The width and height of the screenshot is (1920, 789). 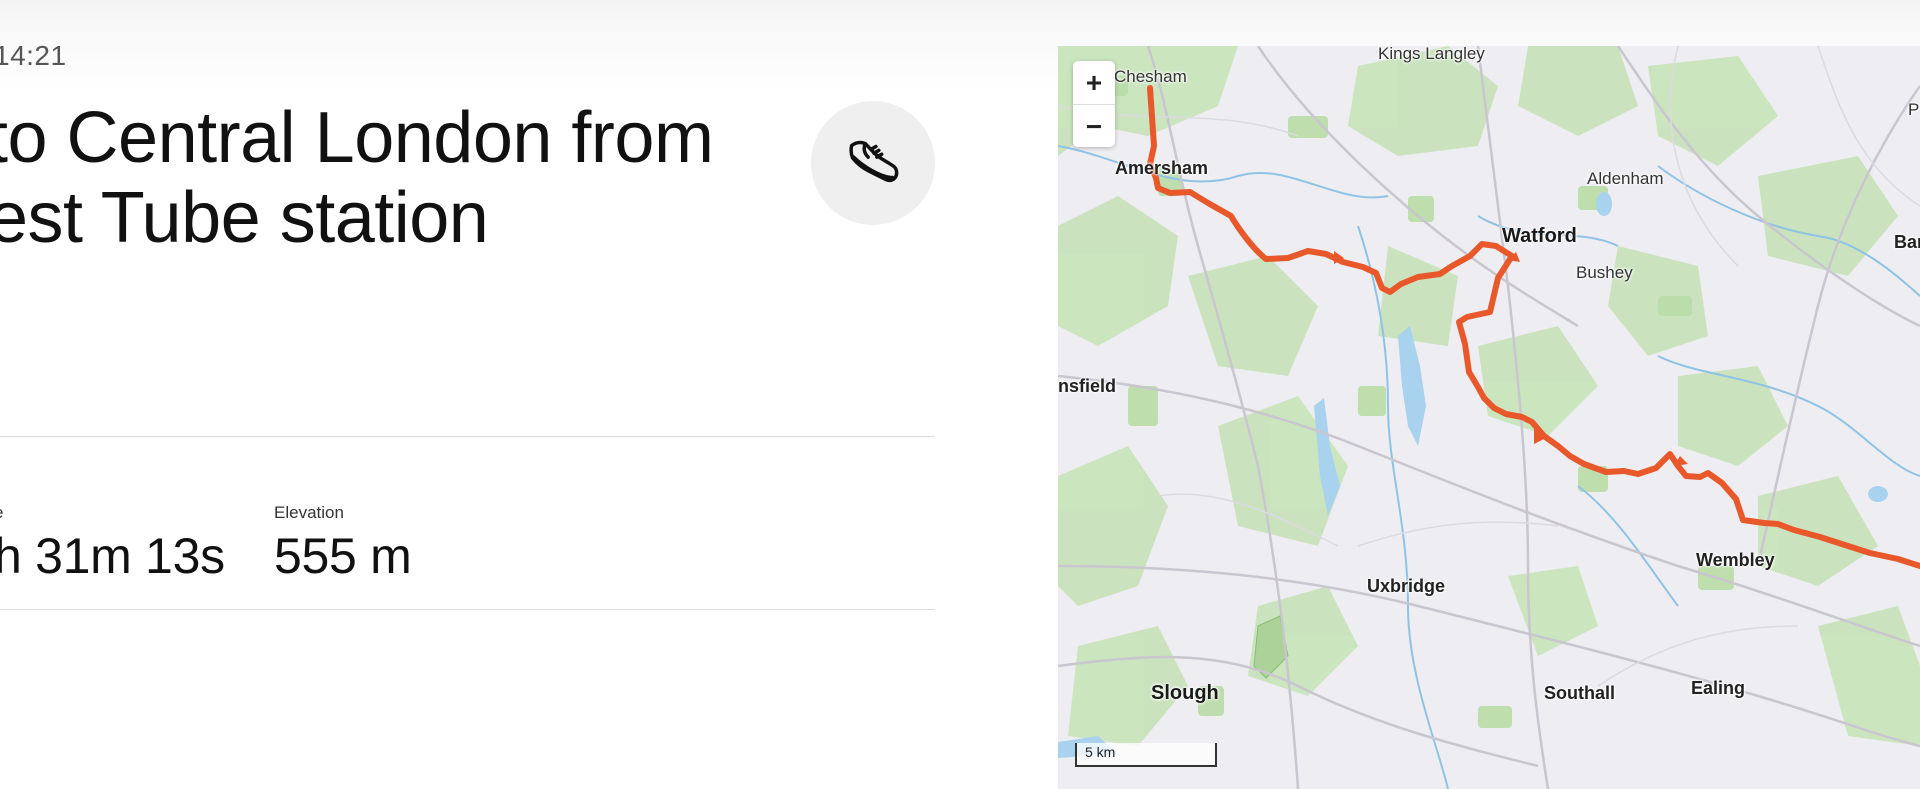 I want to click on sport-badge, so click(x=873, y=163).